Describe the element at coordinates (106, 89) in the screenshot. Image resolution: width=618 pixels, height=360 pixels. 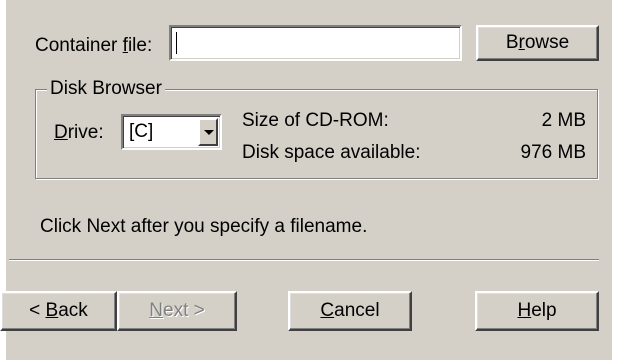
I see `disk-browser-title: Disk Browser` at that location.